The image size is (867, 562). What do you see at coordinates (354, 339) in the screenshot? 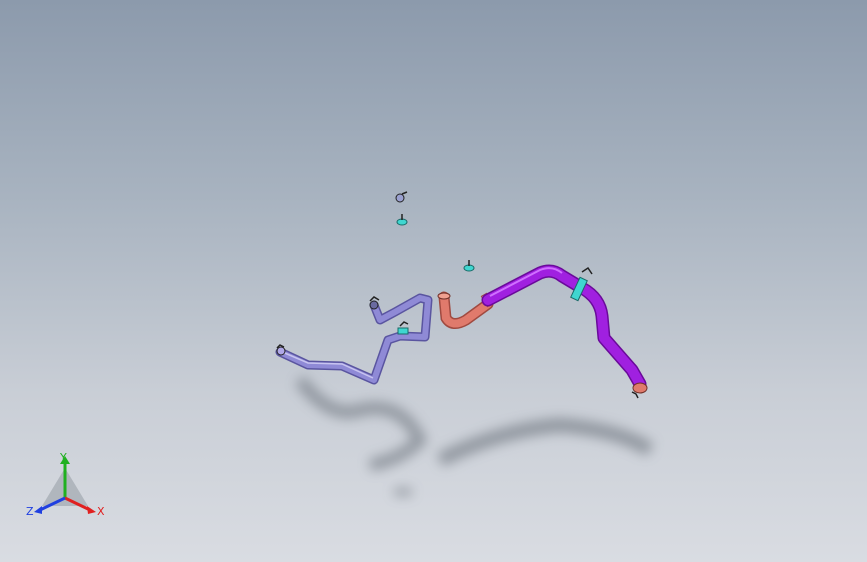
I see `hose-left-assembly` at bounding box center [354, 339].